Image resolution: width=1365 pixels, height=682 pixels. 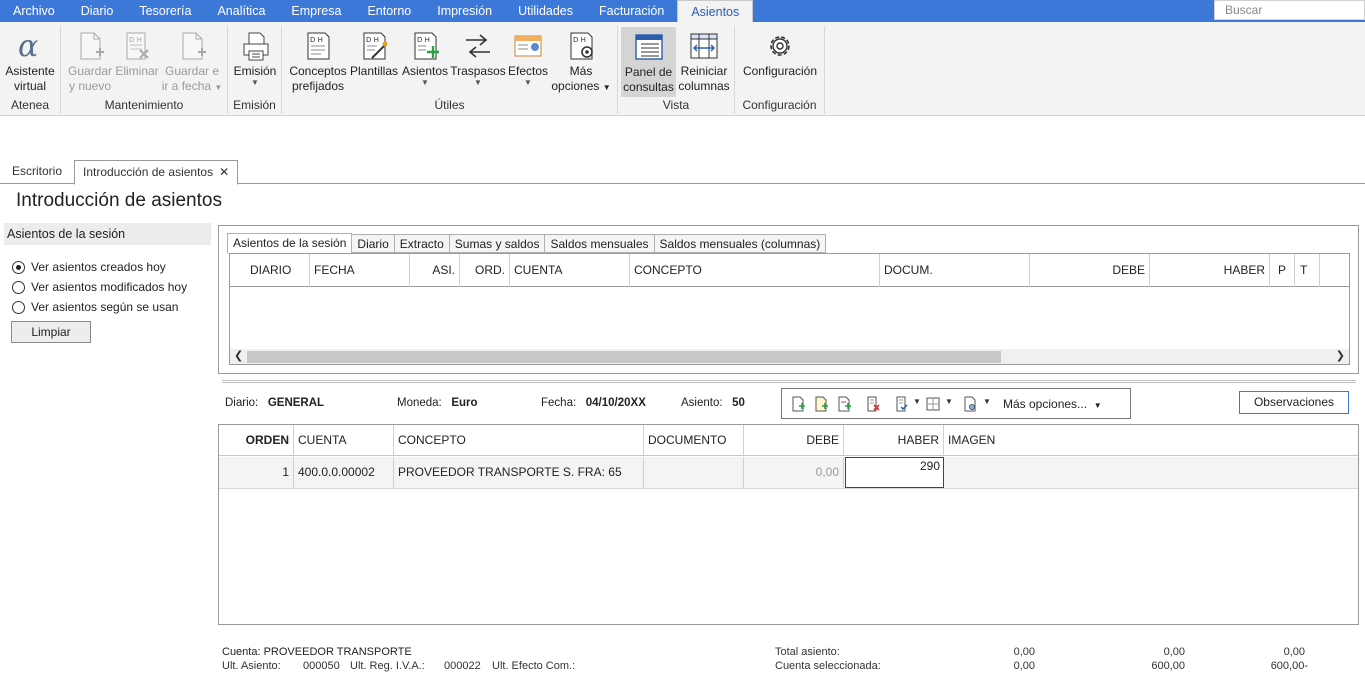 What do you see at coordinates (373, 243) in the screenshot?
I see `tab-diario: Diario` at bounding box center [373, 243].